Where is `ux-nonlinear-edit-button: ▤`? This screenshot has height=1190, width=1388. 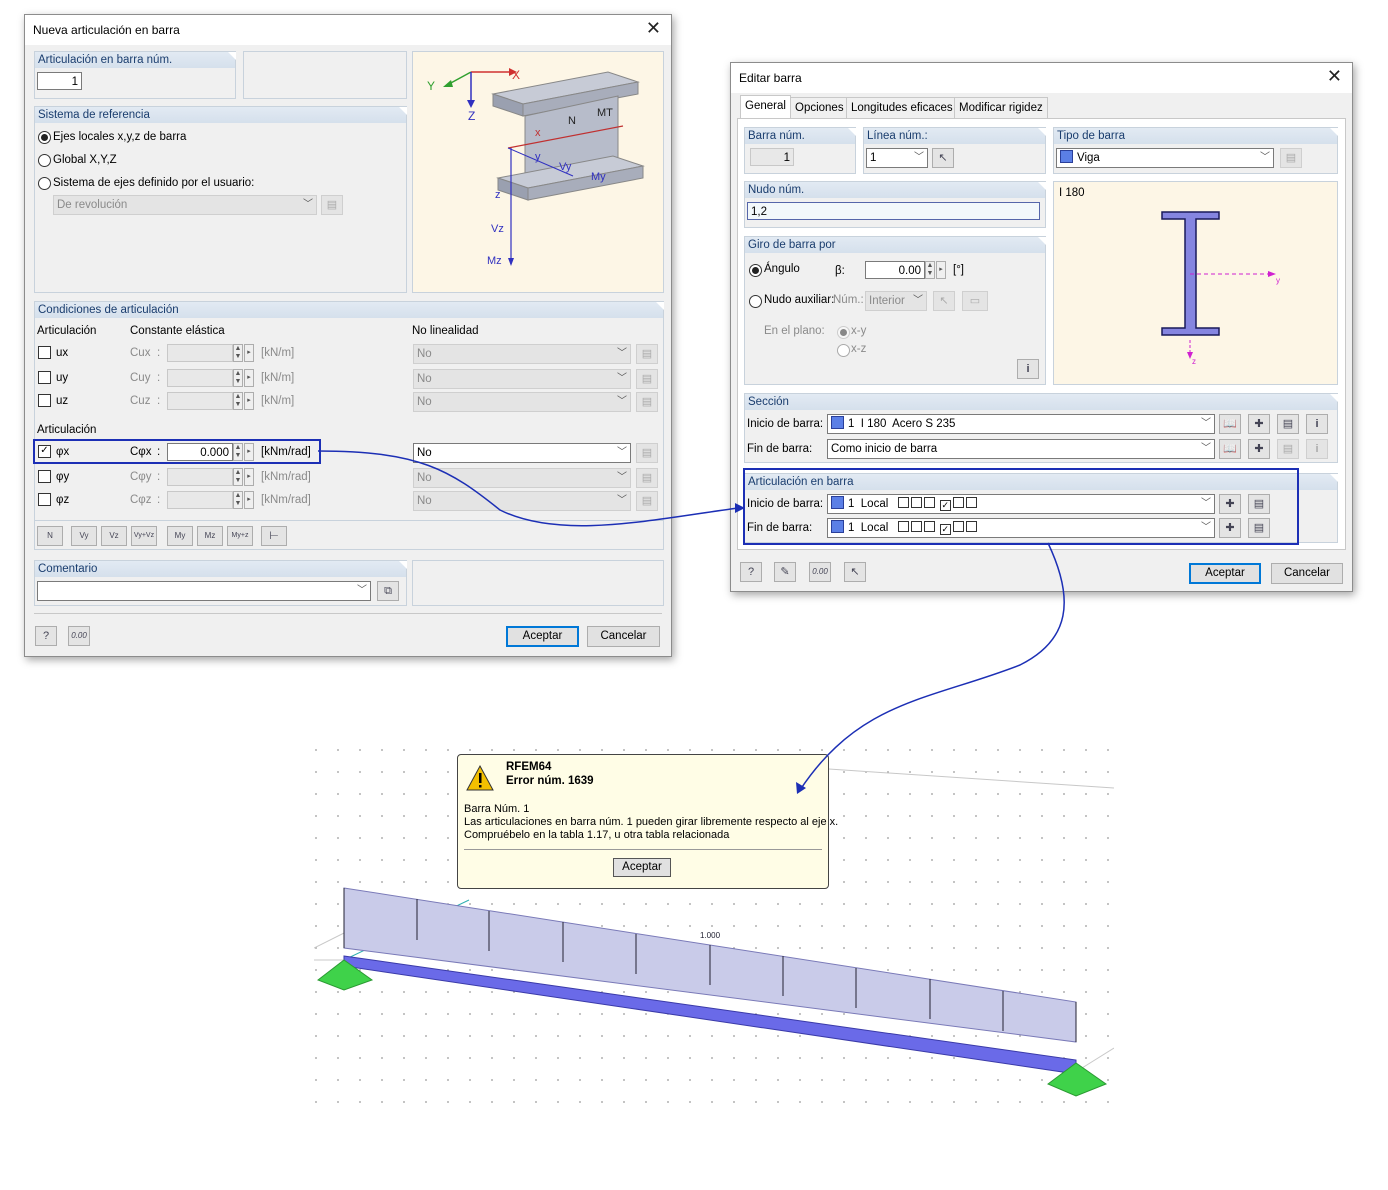
ux-nonlinear-edit-button: ▤ is located at coordinates (647, 354).